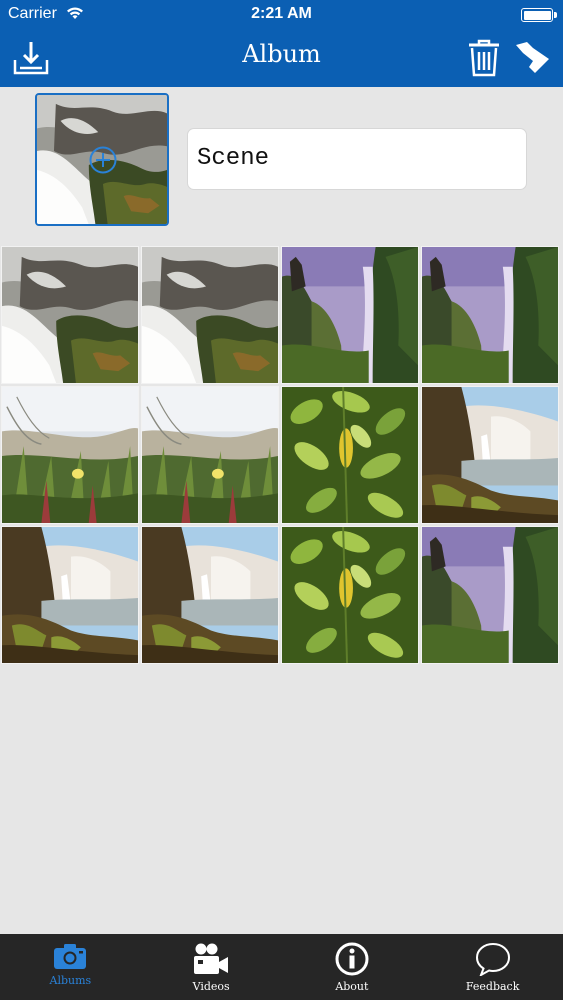  What do you see at coordinates (352, 986) in the screenshot?
I see `tab-label: About` at bounding box center [352, 986].